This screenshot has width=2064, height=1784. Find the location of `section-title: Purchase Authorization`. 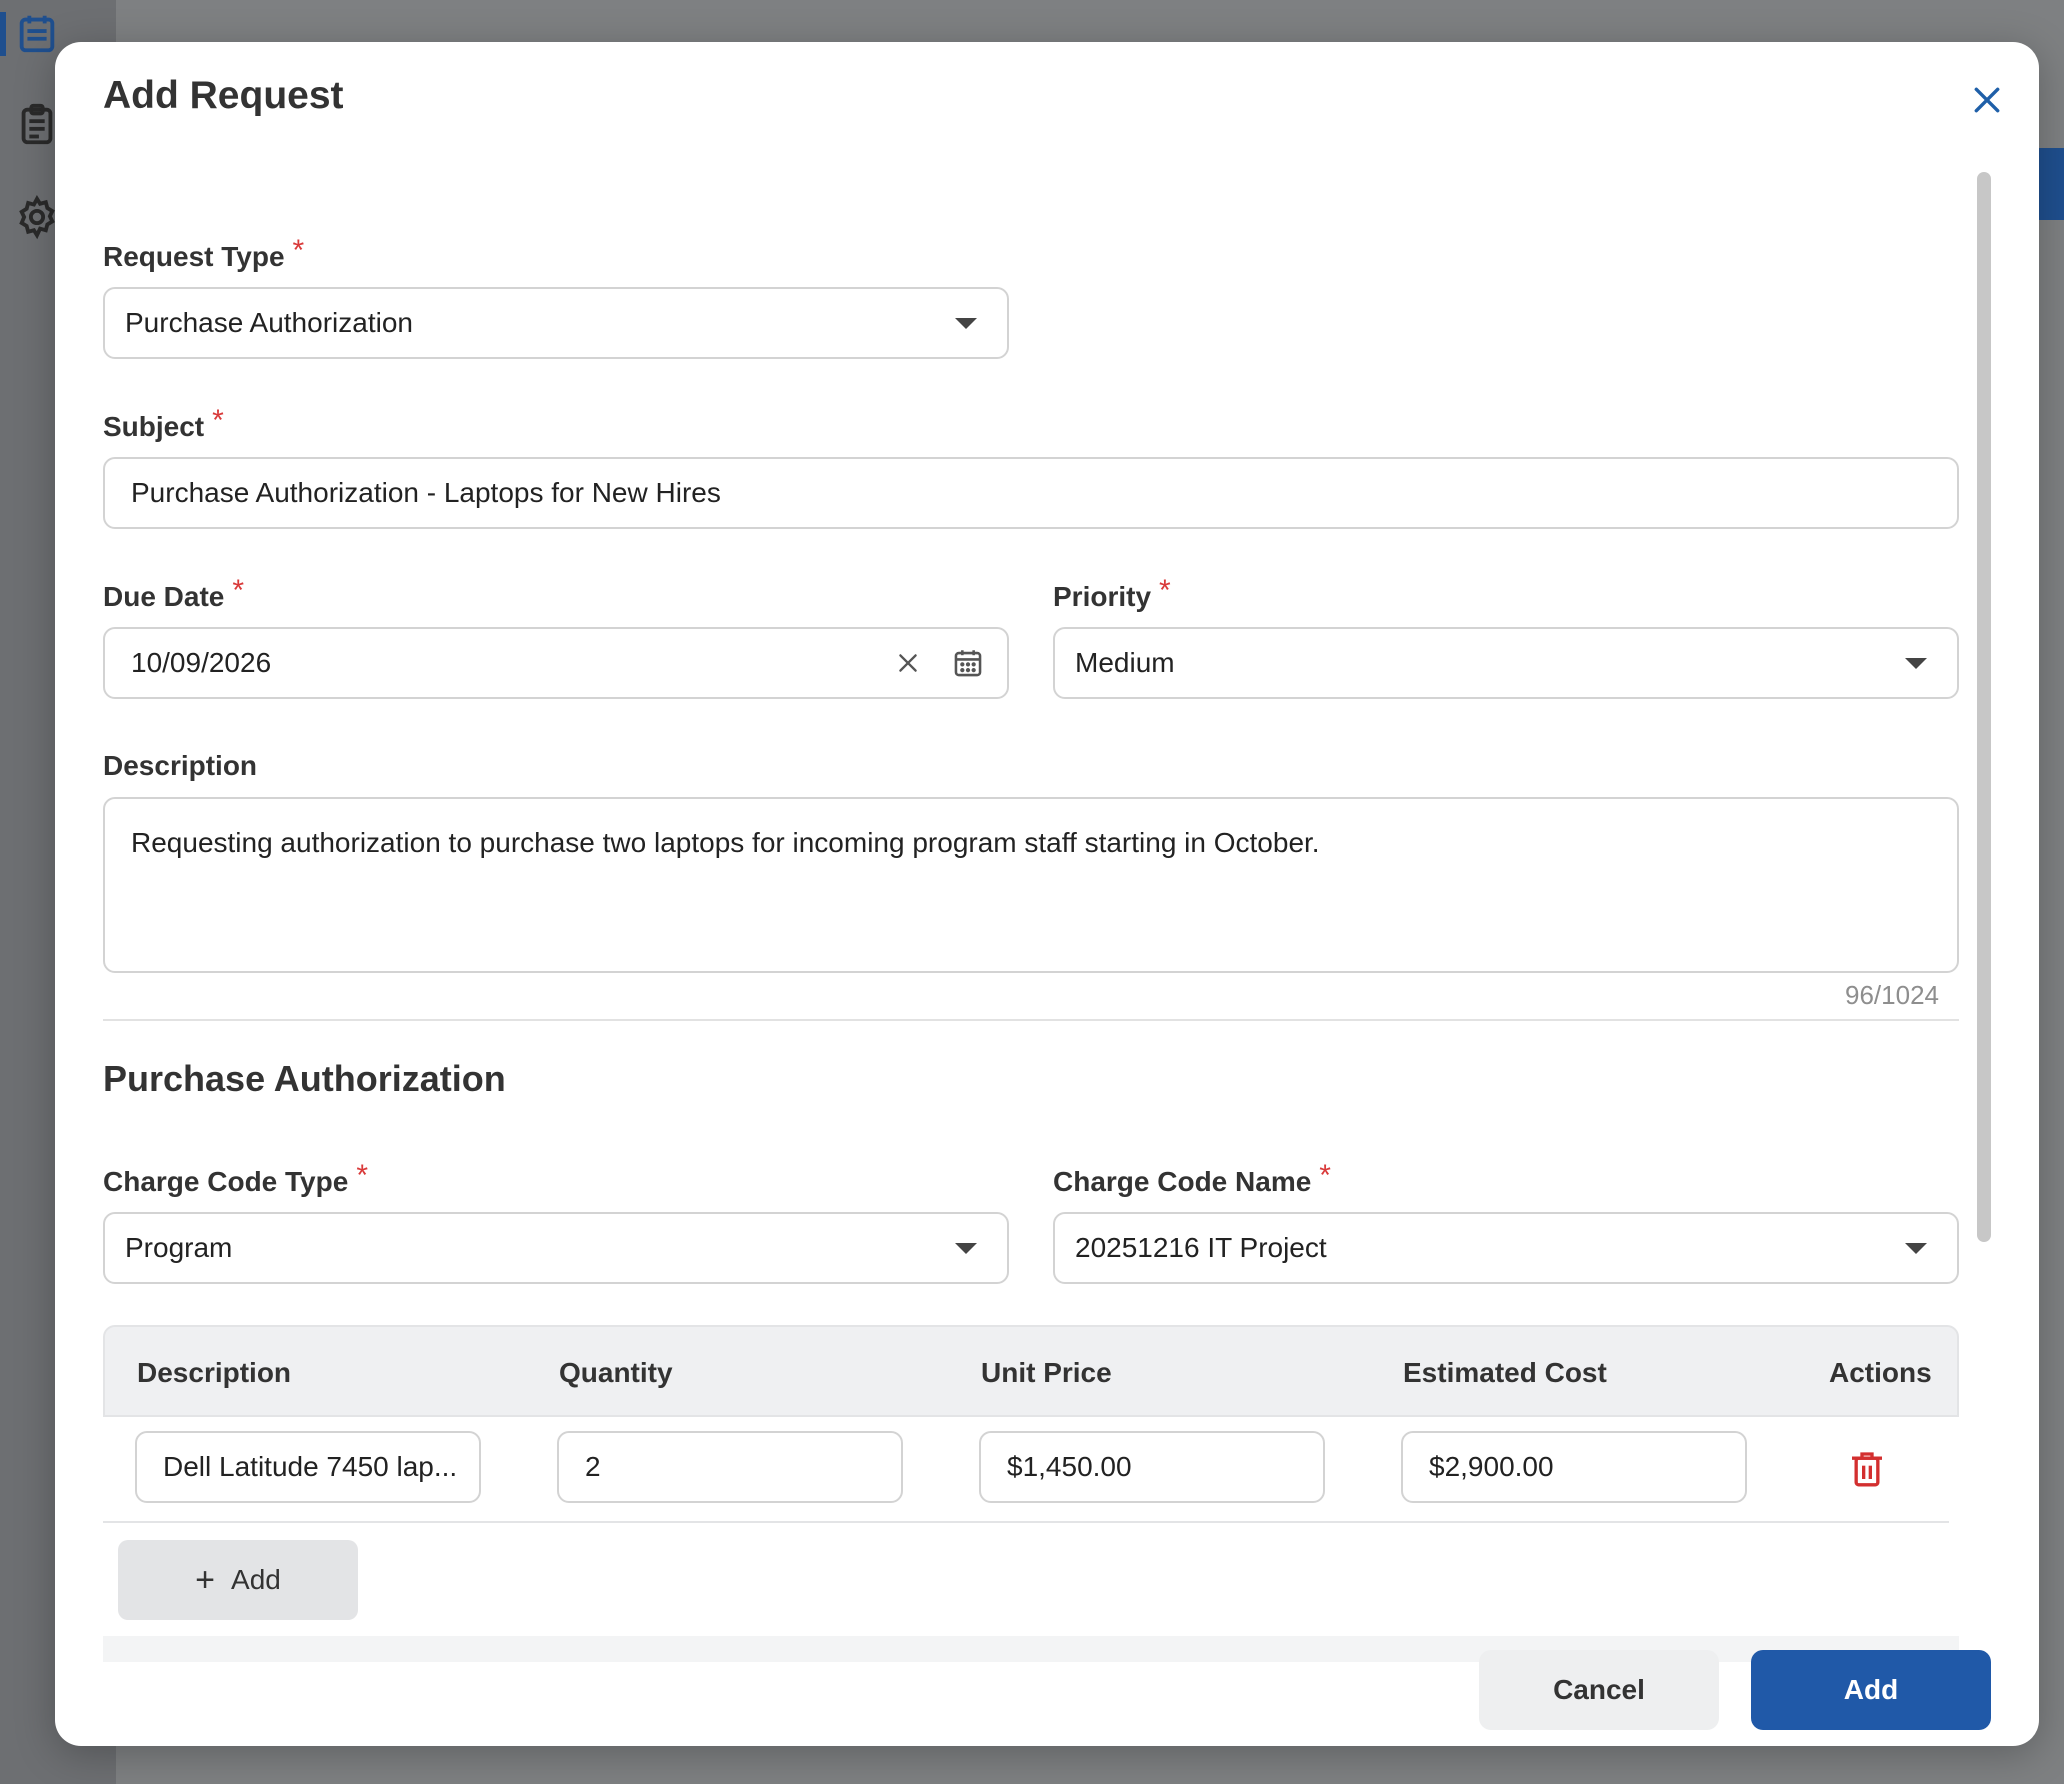

section-title: Purchase Authorization is located at coordinates (304, 1078).